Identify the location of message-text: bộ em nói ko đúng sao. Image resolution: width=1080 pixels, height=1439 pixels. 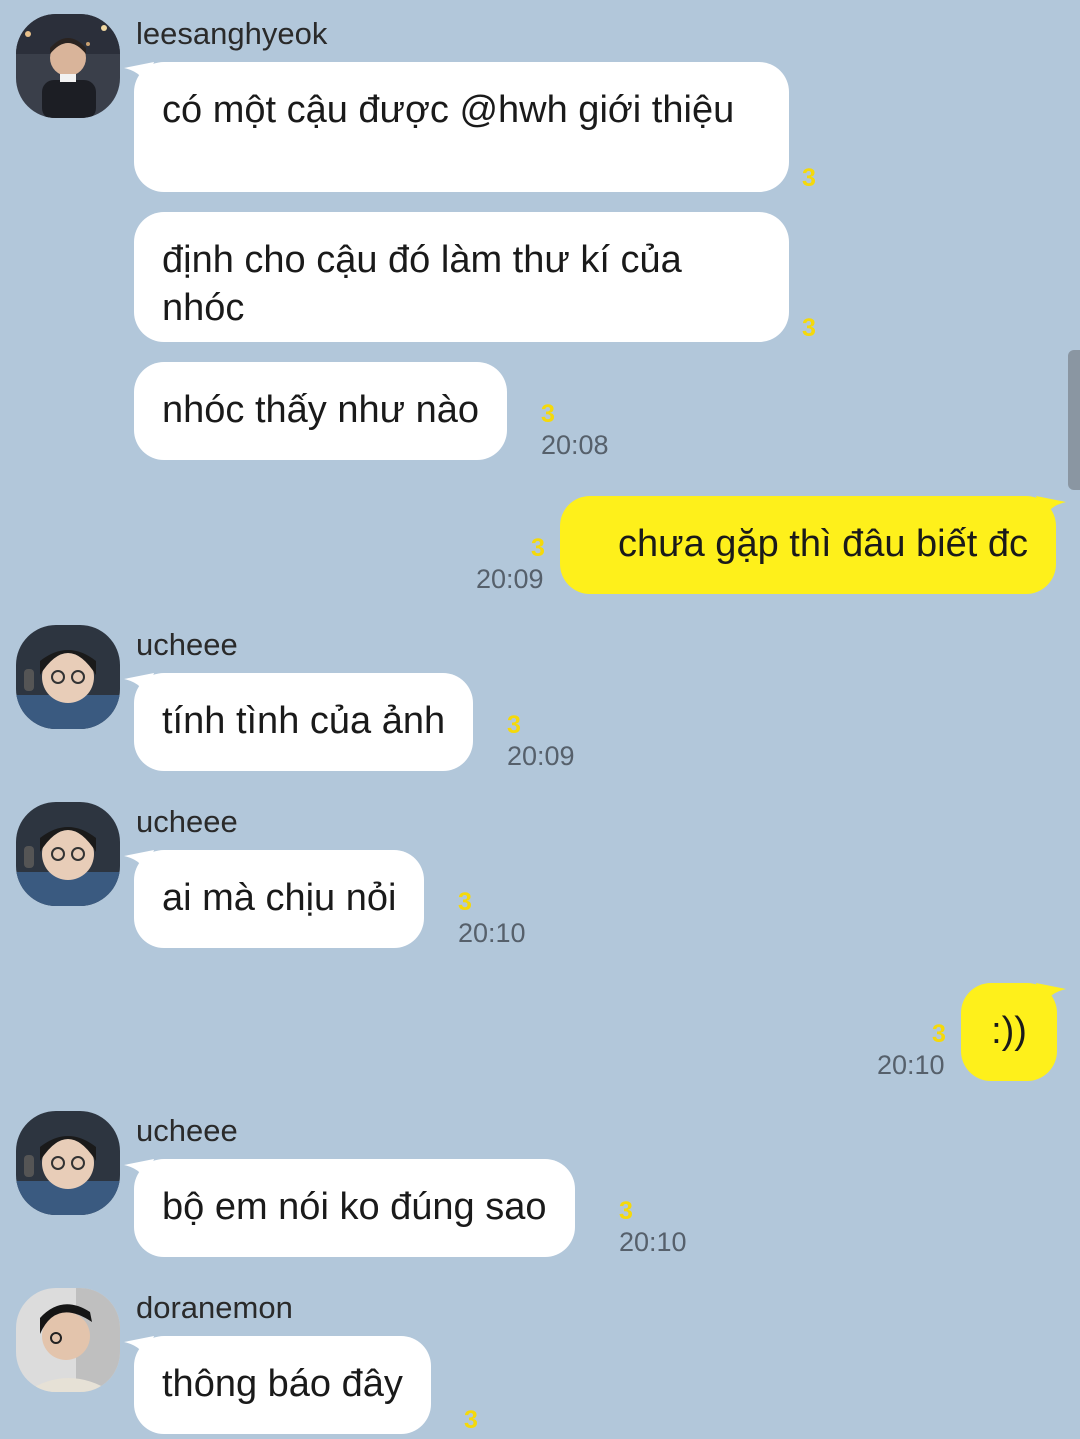
(354, 1207).